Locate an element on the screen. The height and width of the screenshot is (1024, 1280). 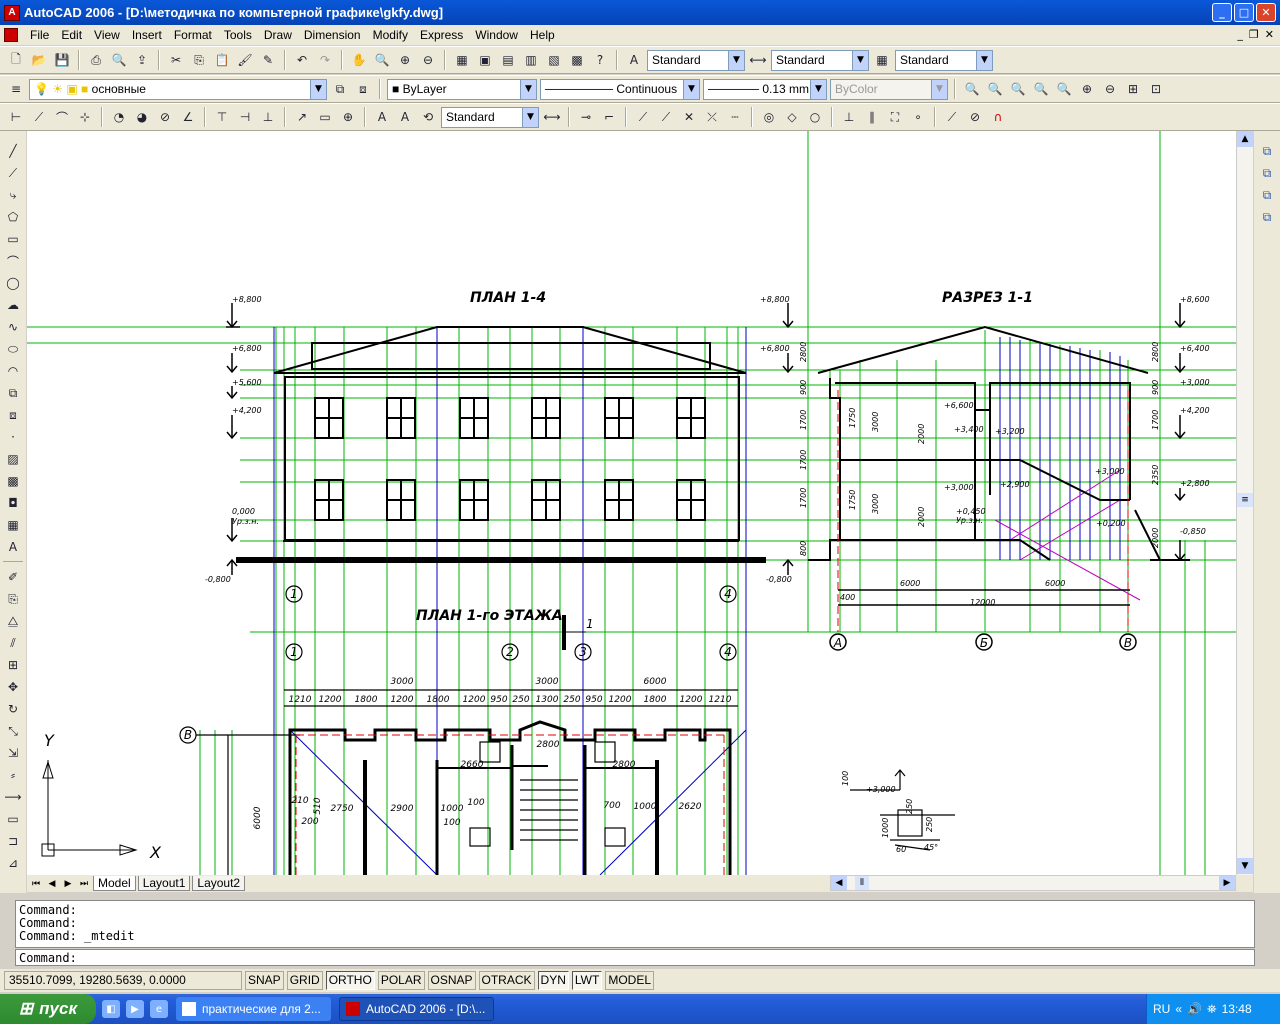
linear-dim-icon: ⊢ is located at coordinates (16, 117).